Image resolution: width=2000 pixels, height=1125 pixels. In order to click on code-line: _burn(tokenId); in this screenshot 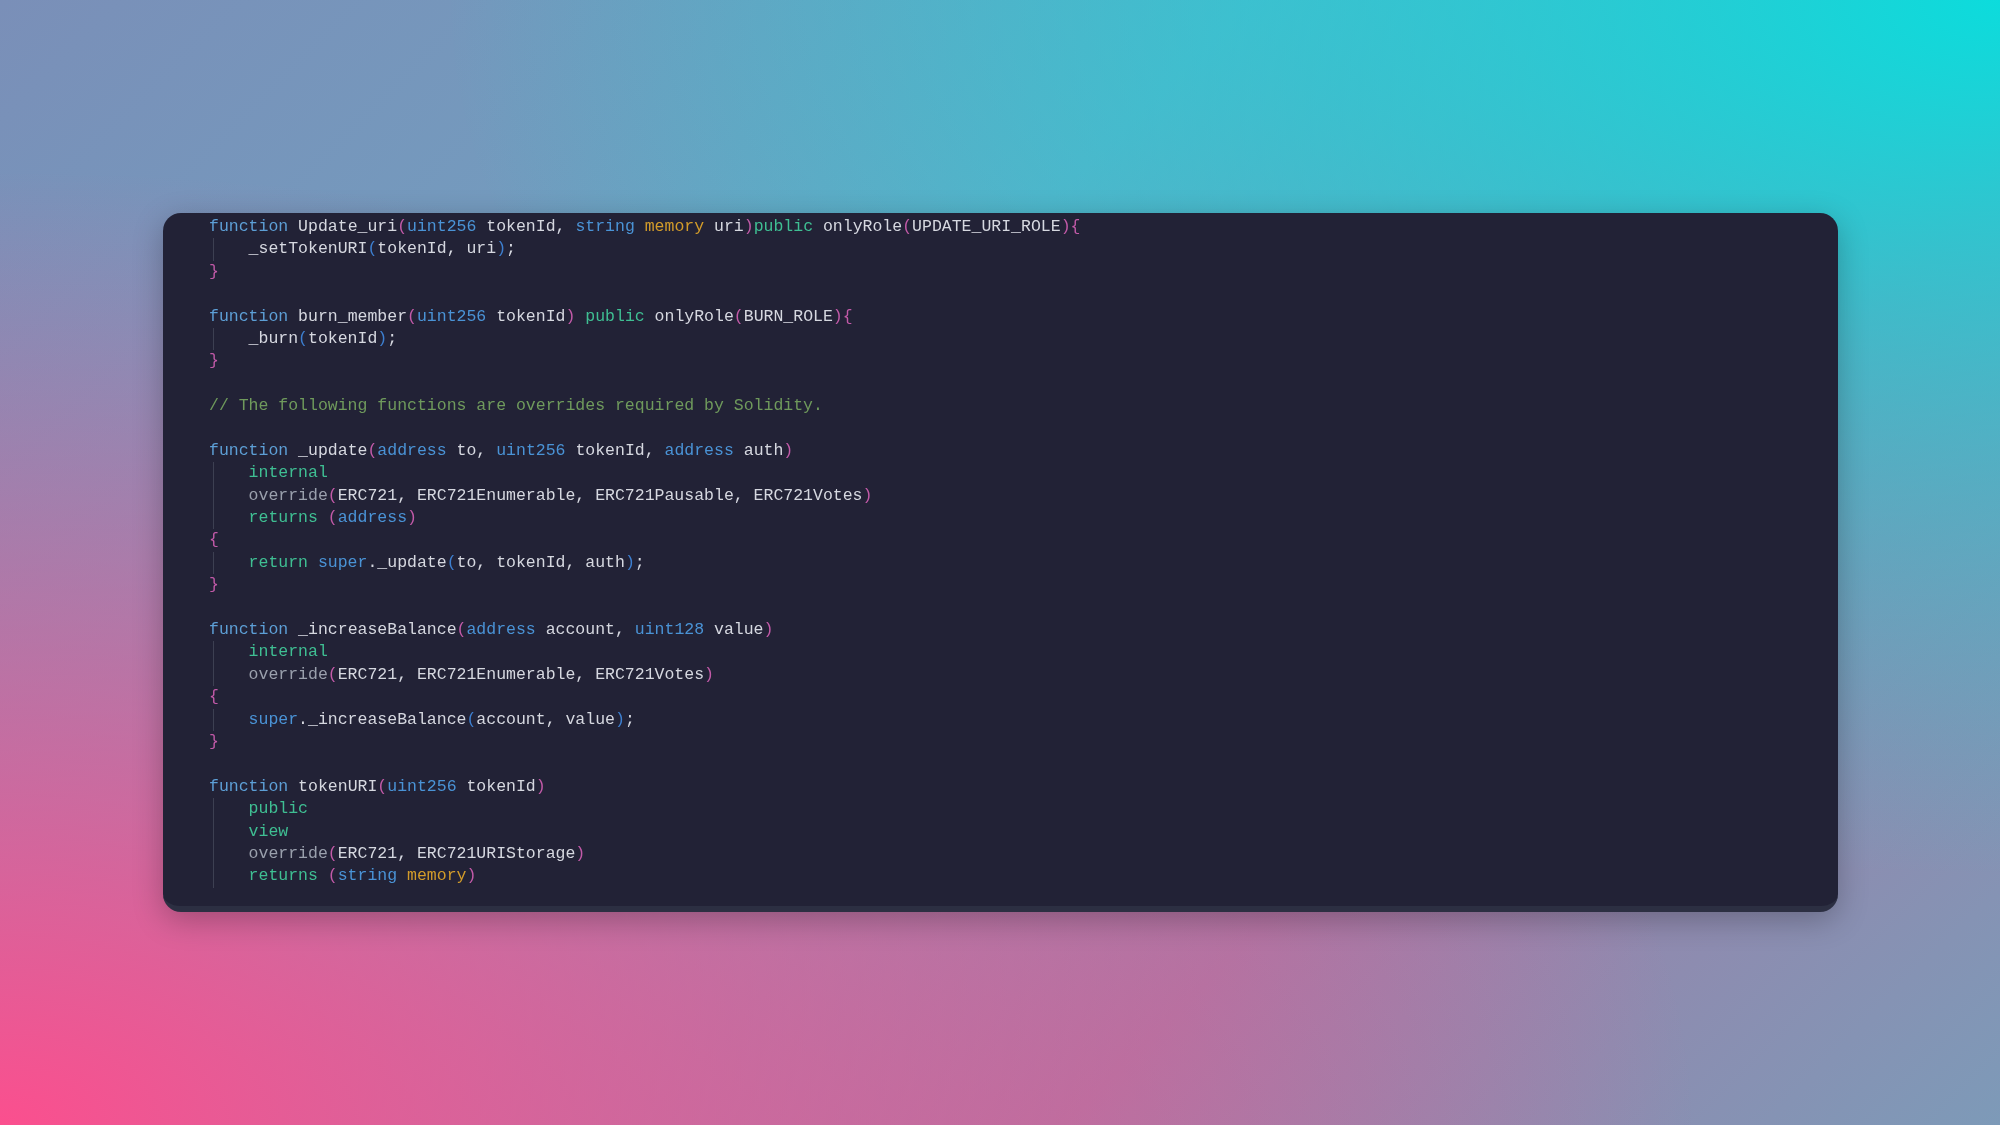, I will do `click(323, 338)`.